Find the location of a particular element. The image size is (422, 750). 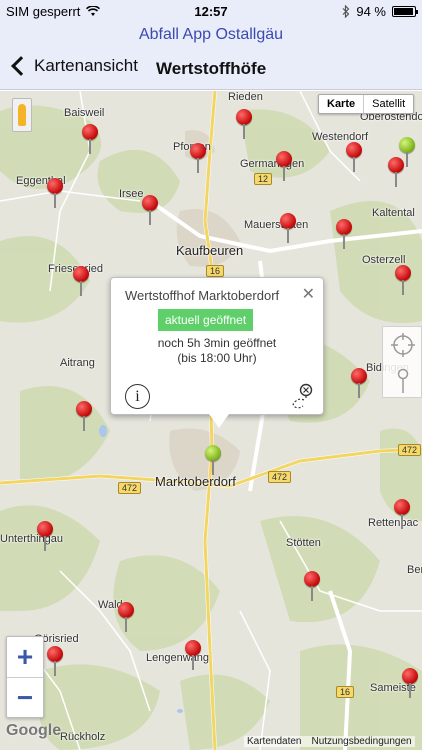

battery-icon is located at coordinates (405, 11).